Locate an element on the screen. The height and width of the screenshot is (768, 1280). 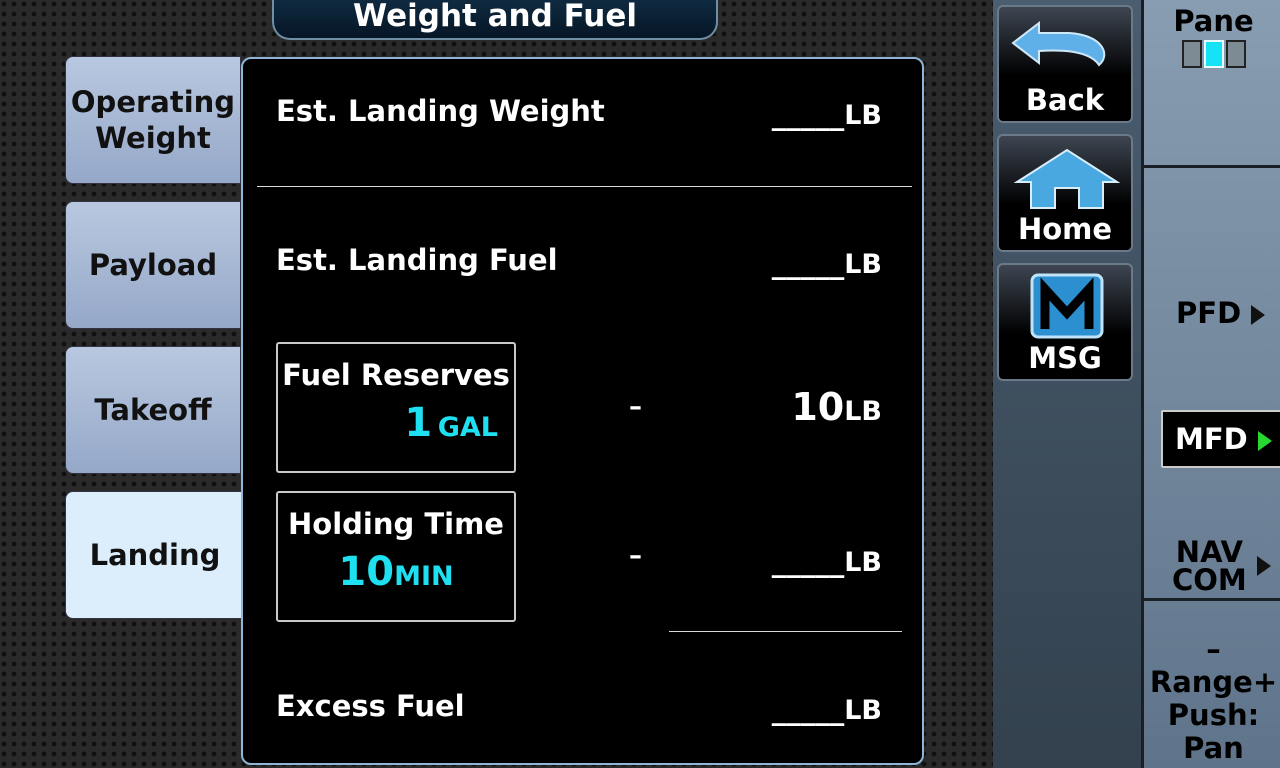
holding-time-label: Holding Time is located at coordinates (396, 524).